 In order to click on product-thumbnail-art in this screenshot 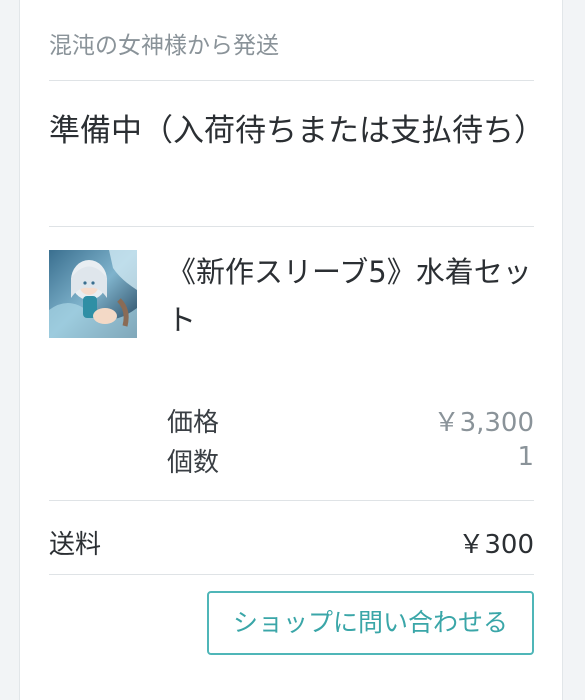, I will do `click(93, 294)`.